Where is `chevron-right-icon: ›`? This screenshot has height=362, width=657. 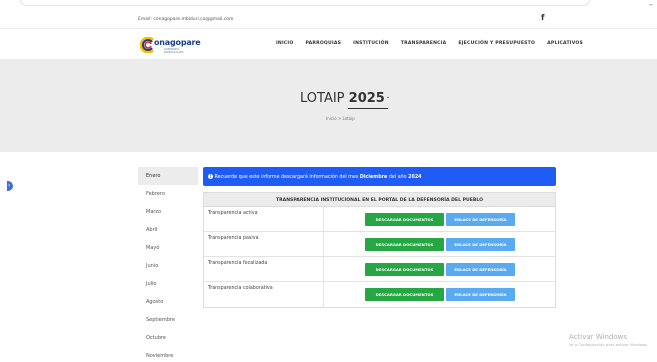 chevron-right-icon: › is located at coordinates (9, 185).